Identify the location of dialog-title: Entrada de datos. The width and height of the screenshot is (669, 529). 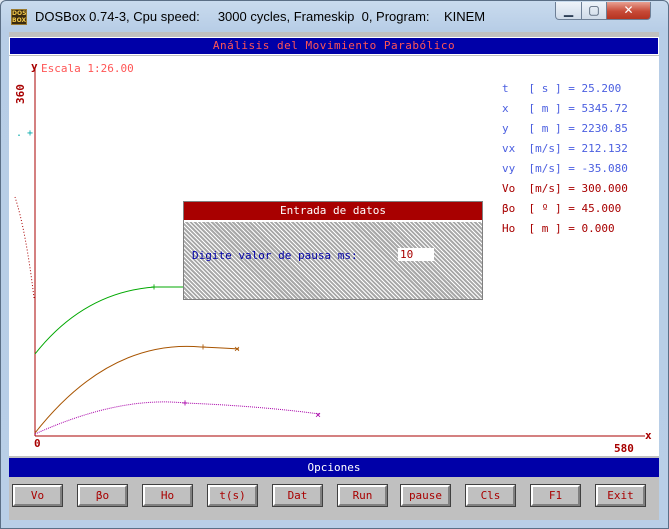
(333, 212).